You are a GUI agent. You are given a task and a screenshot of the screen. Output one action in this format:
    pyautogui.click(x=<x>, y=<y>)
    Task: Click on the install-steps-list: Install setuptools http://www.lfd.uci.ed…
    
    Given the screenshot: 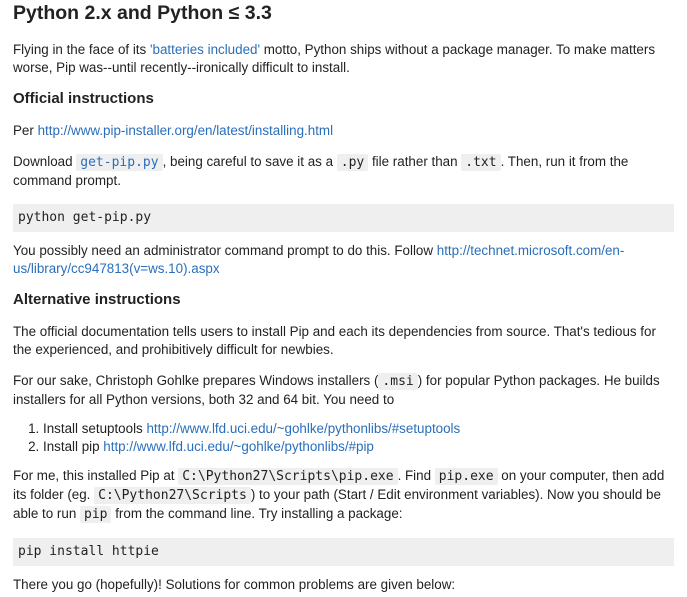 What is the action you would take?
    pyautogui.click(x=343, y=438)
    